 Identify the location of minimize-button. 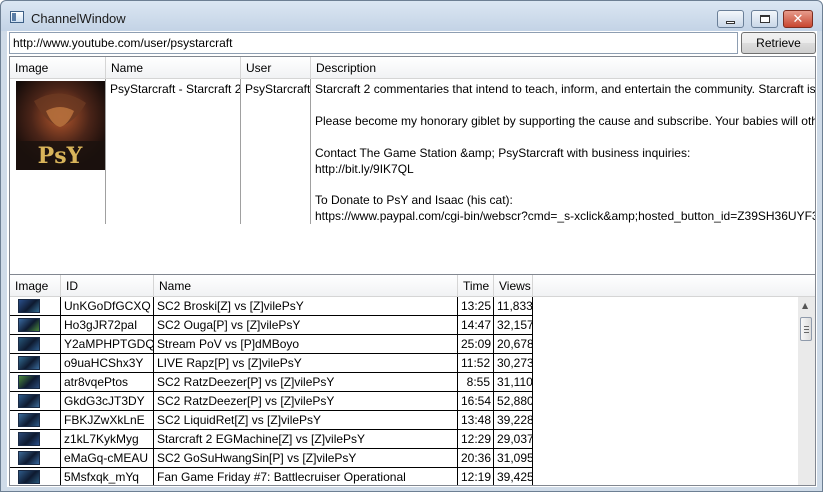
(730, 19).